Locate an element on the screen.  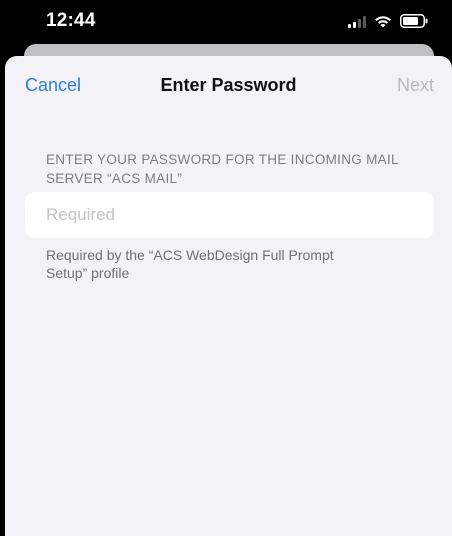
password-input is located at coordinates (231, 215).